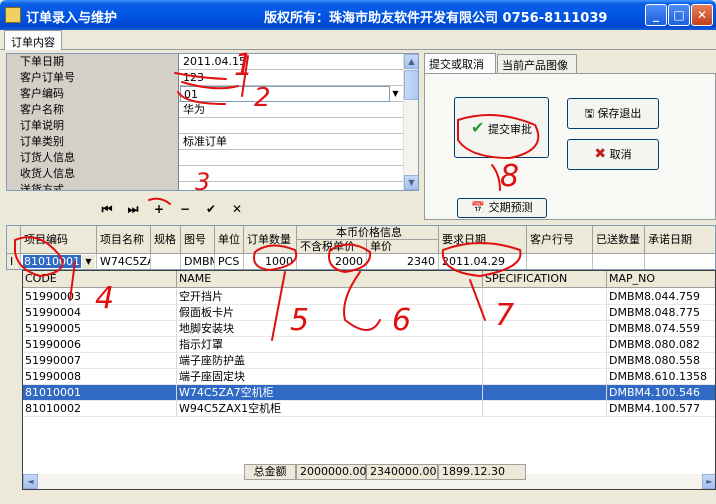  What do you see at coordinates (403, 261) in the screenshot?
I see `grid-cell: 2340` at bounding box center [403, 261].